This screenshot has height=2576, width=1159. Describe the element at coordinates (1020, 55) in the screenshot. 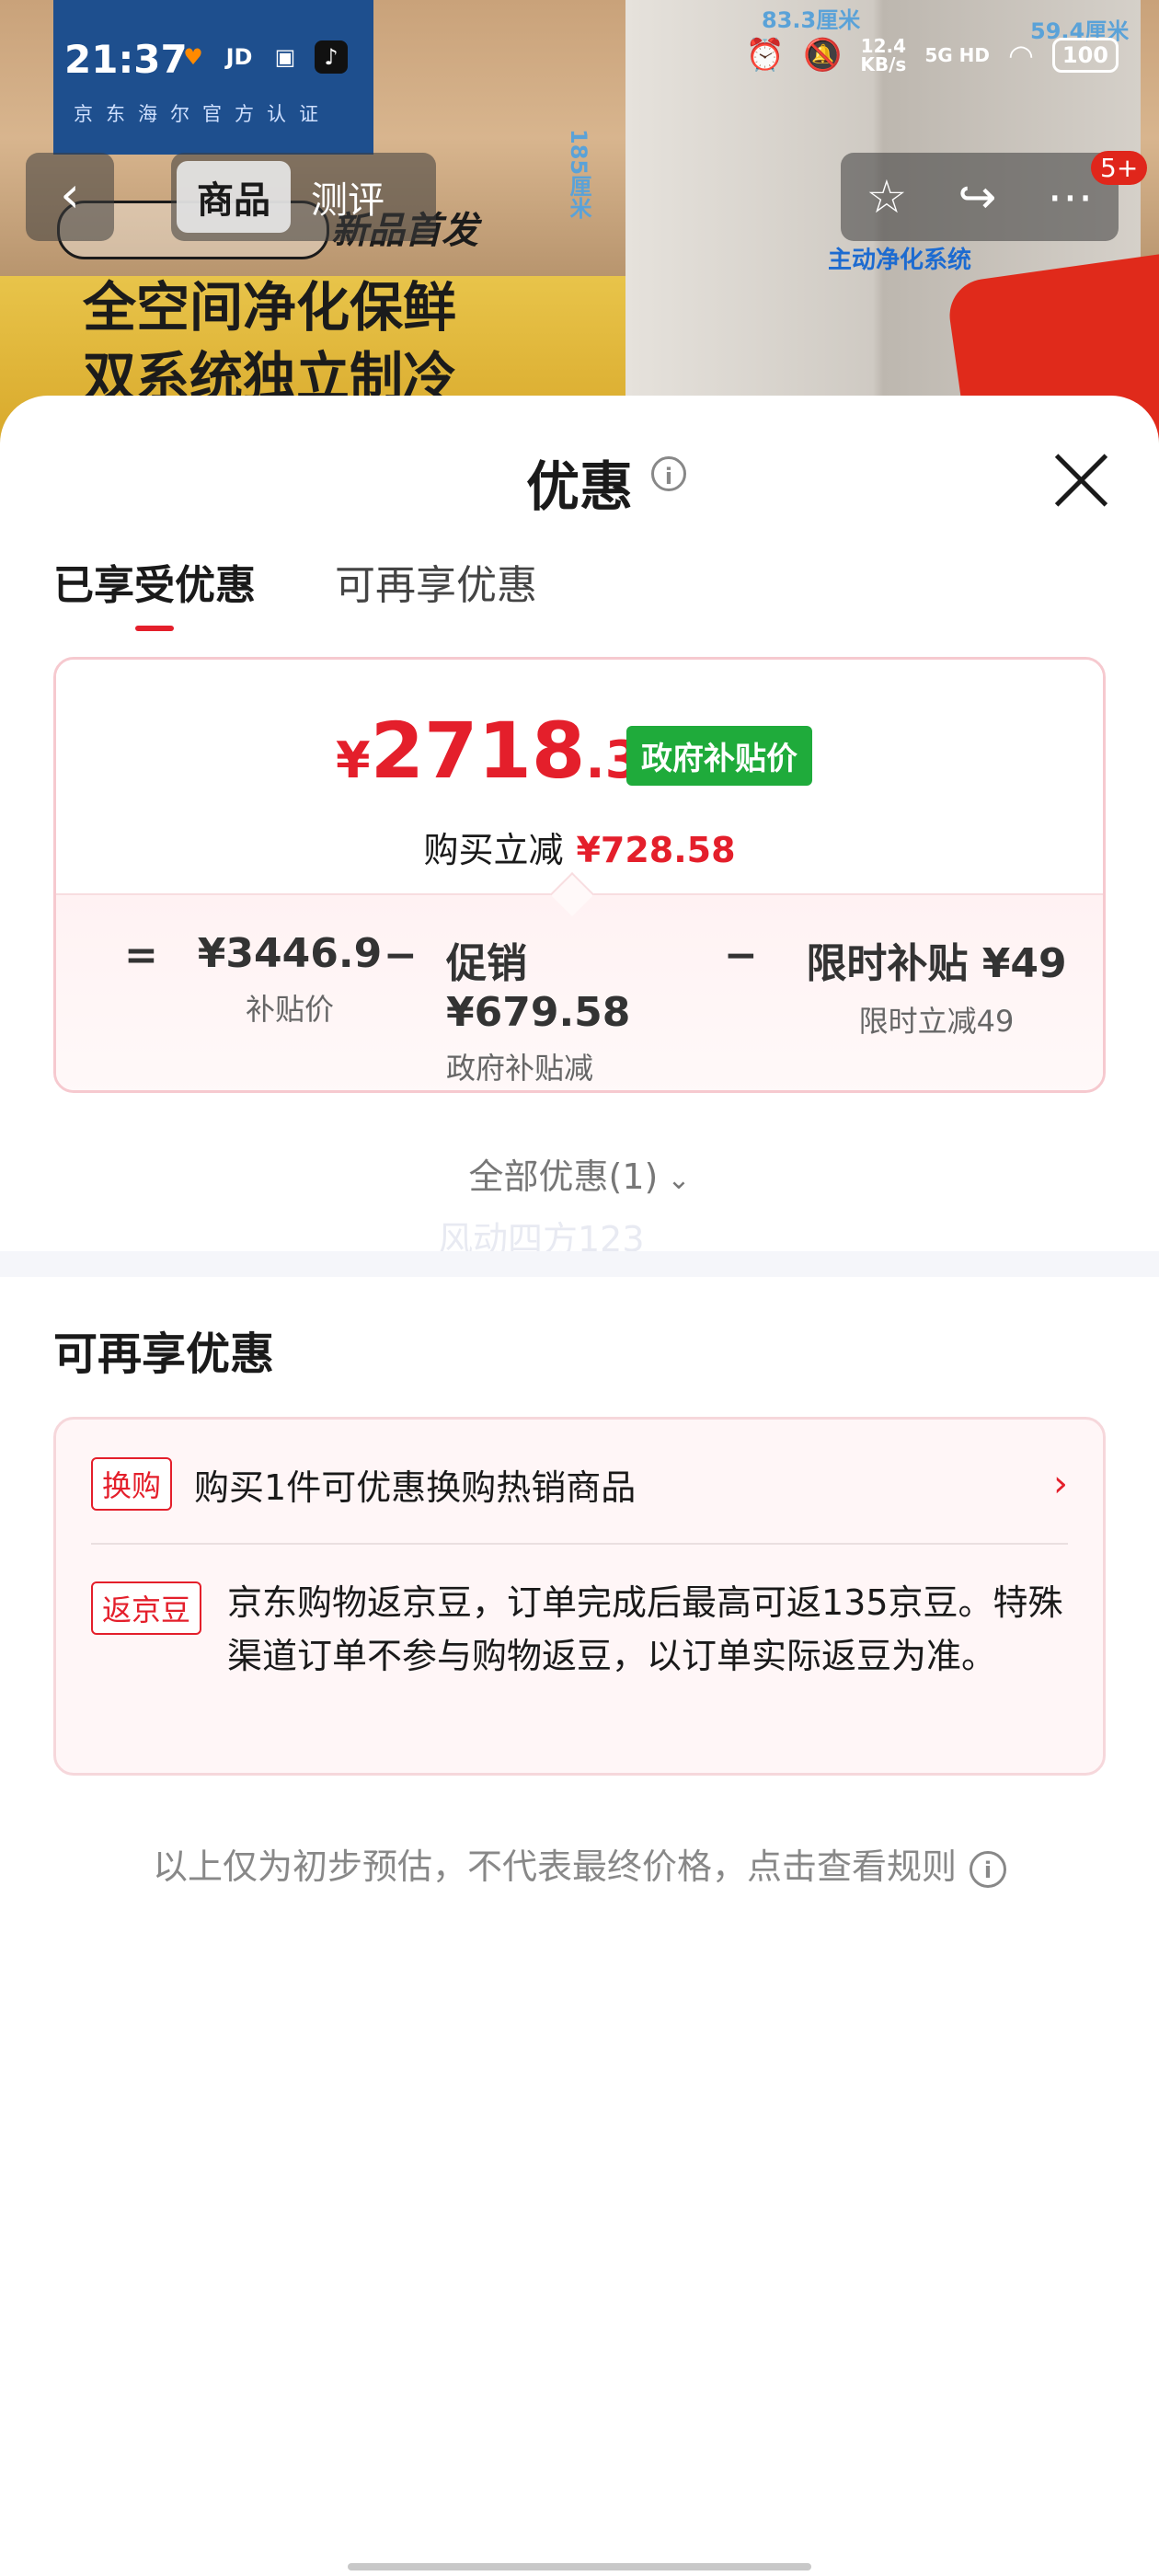

I see `wifi-icon: ◠` at that location.